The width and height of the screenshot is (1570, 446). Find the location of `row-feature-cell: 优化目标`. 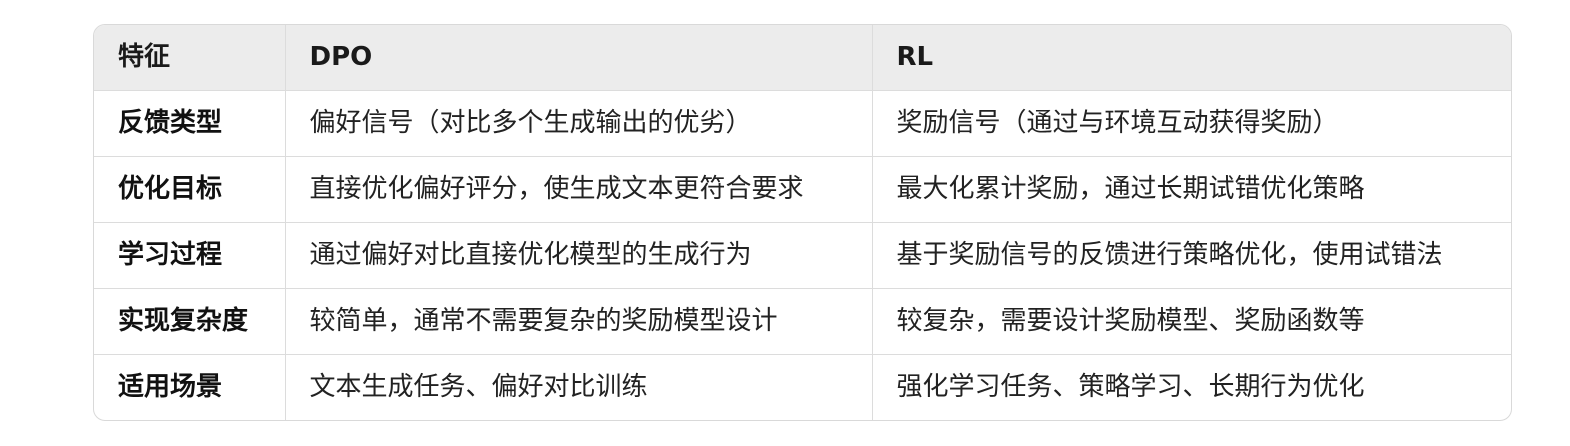

row-feature-cell: 优化目标 is located at coordinates (190, 189).